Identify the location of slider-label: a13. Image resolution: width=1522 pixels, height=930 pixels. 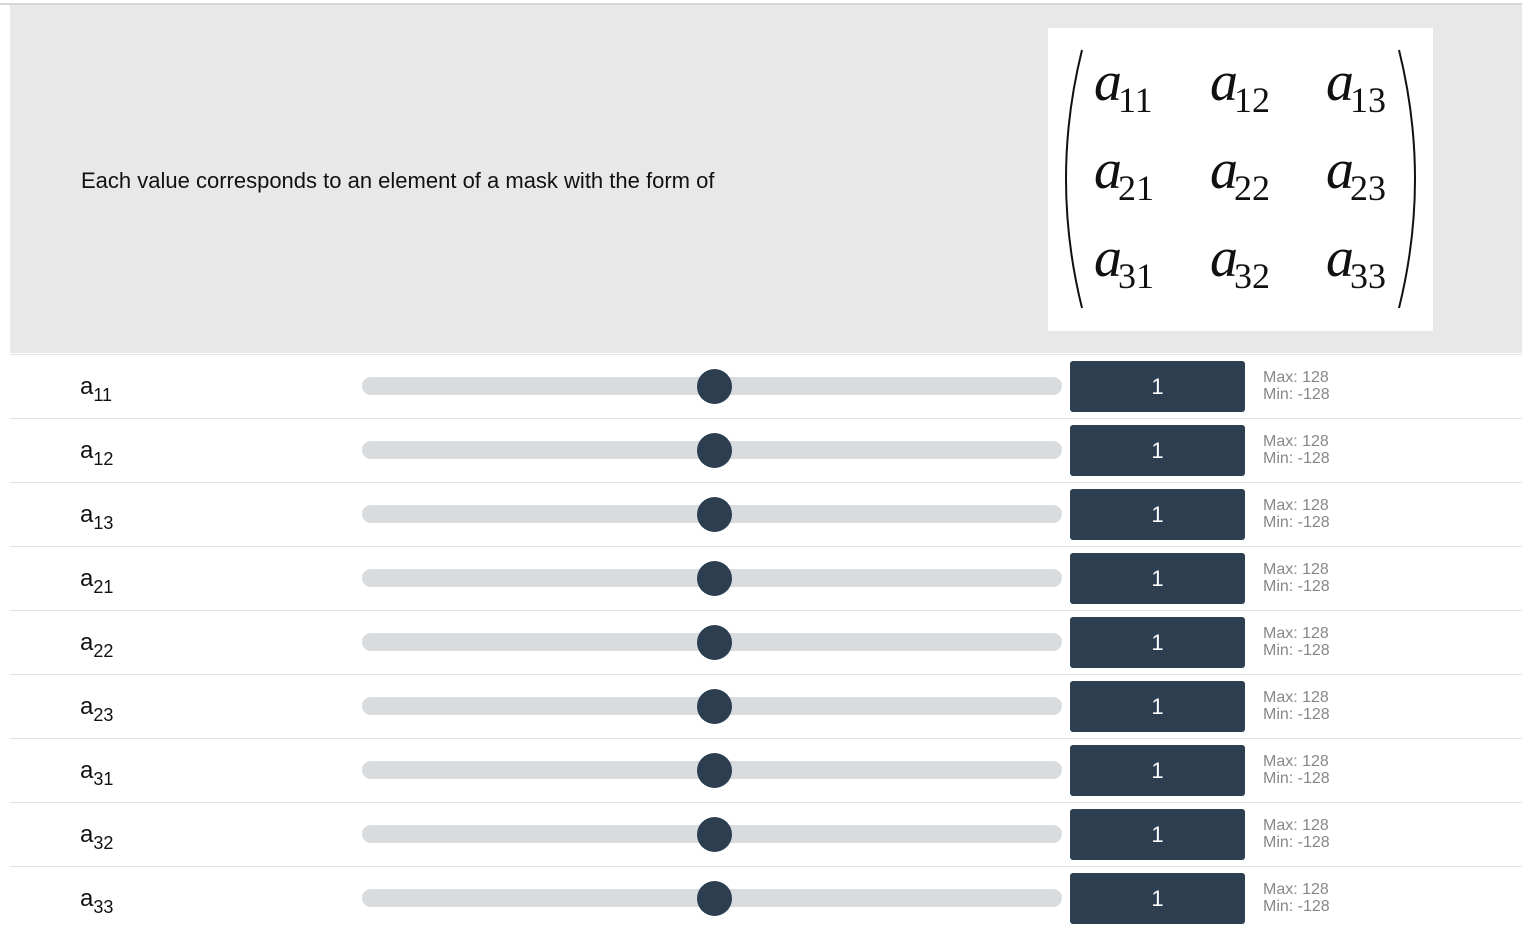
(97, 517).